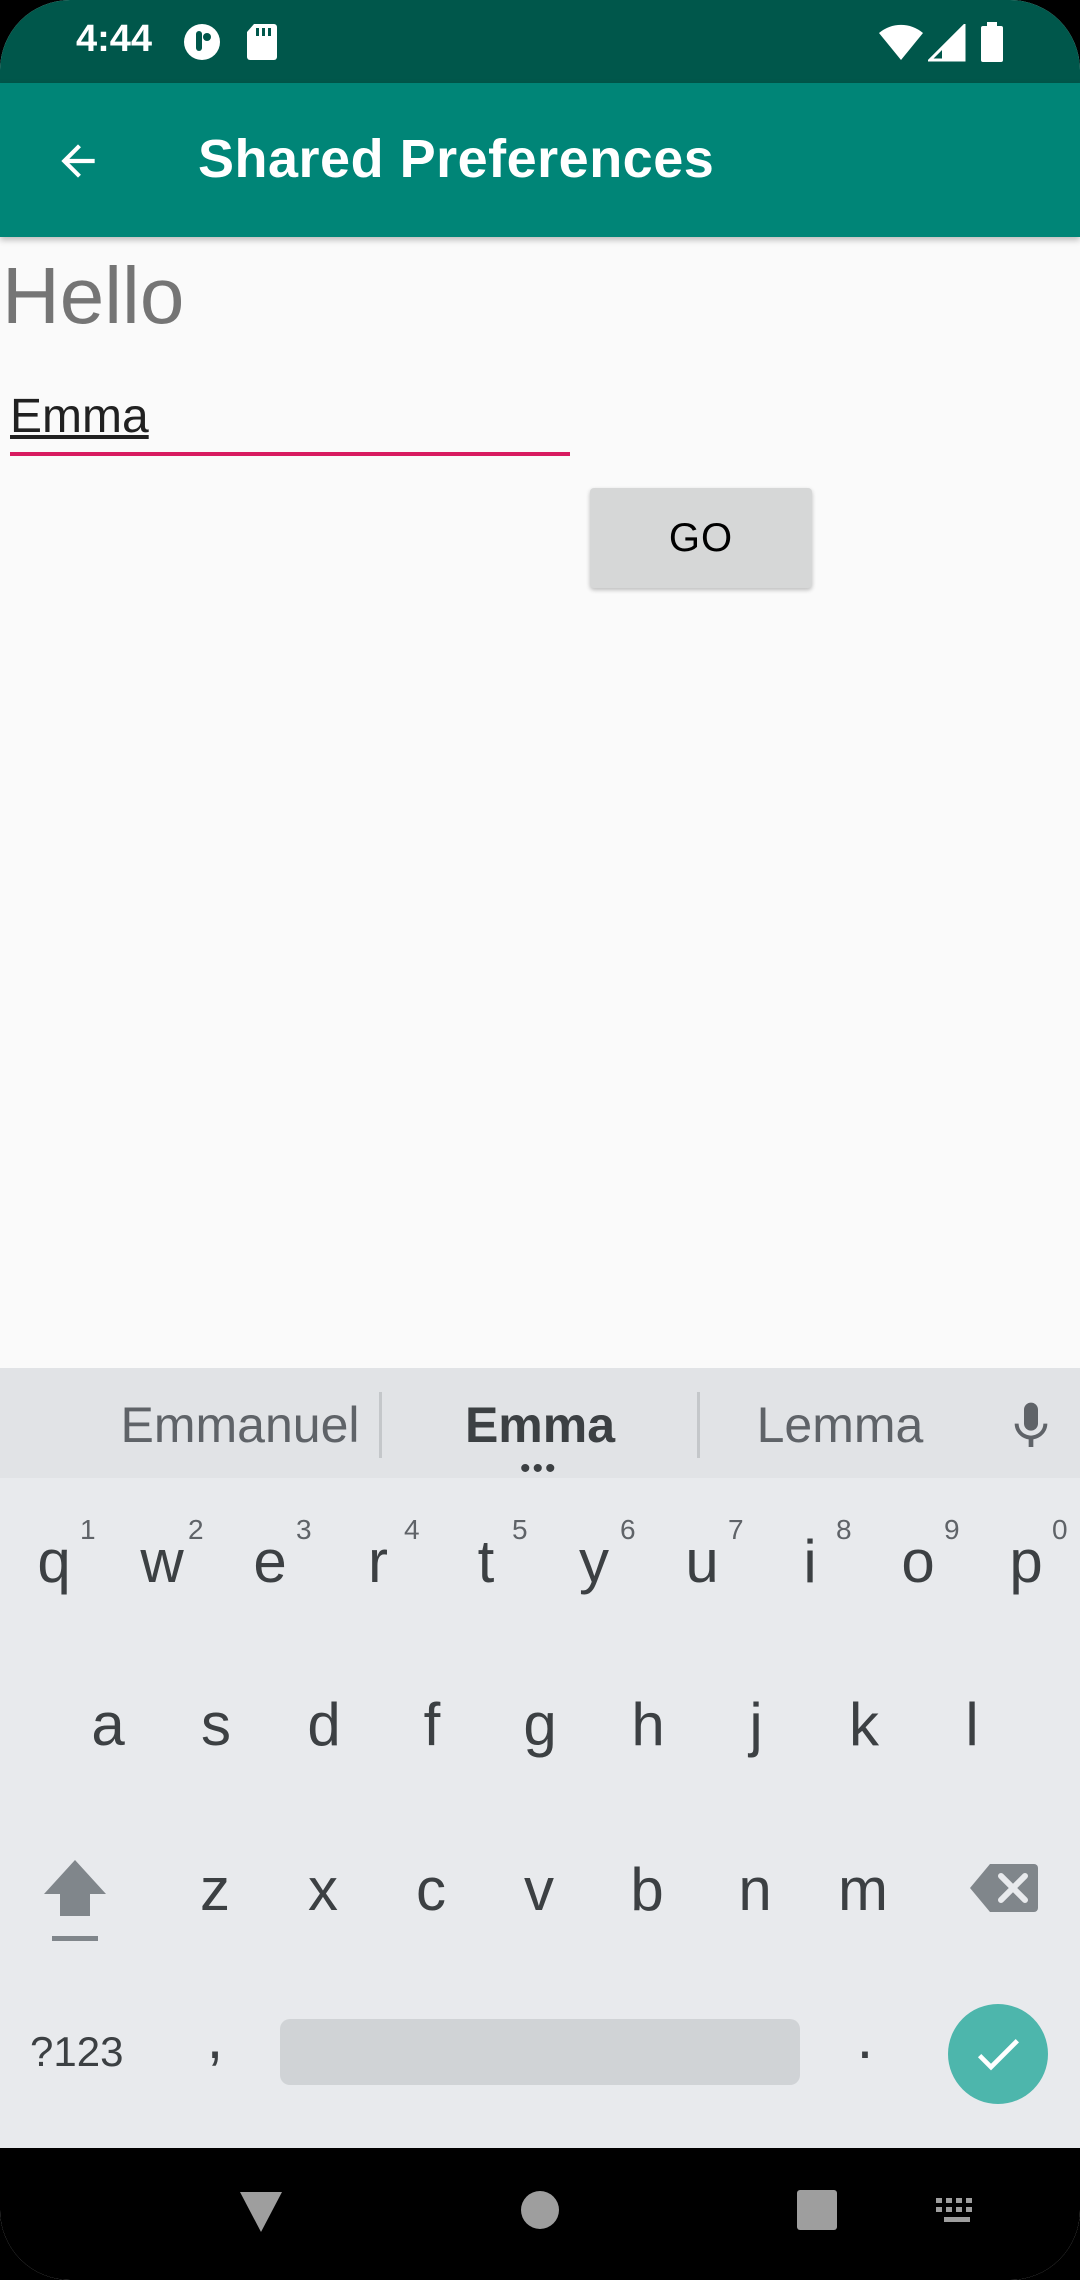 The height and width of the screenshot is (2280, 1080). Describe the element at coordinates (756, 1725) in the screenshot. I see `key-j: j` at that location.